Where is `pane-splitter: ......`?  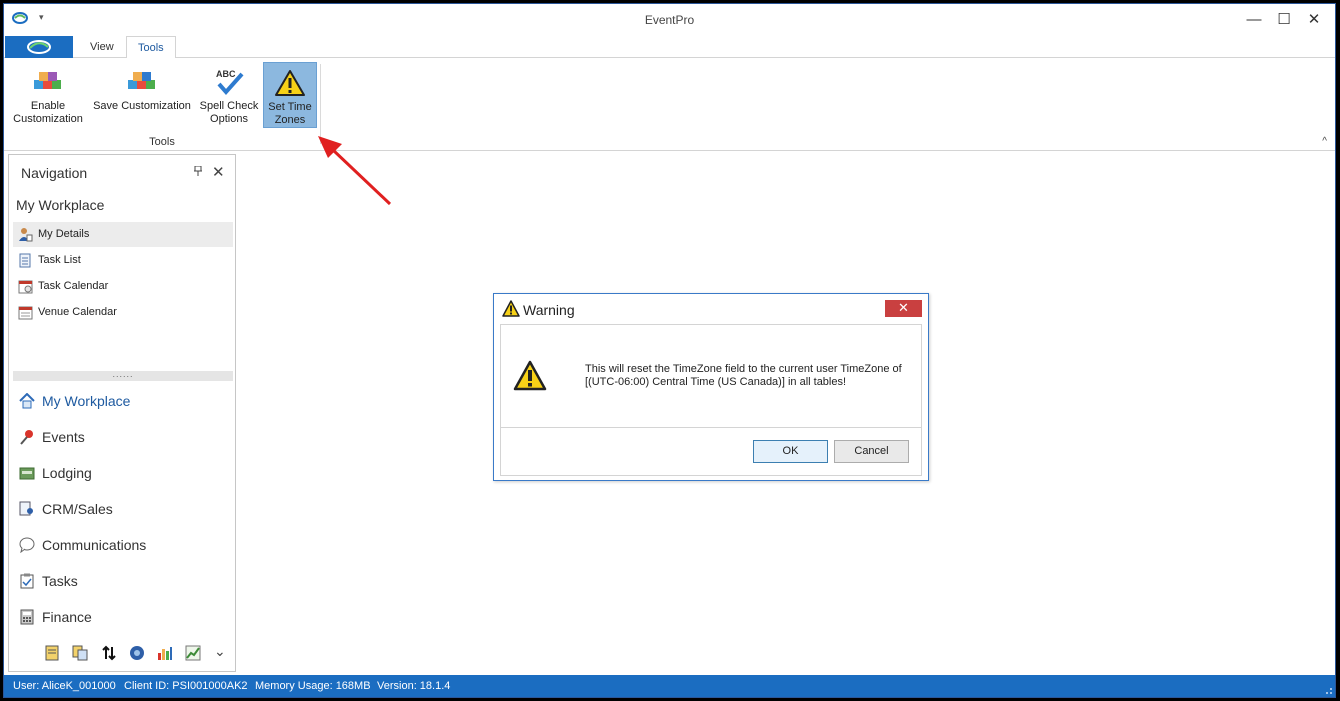
pane-splitter: ...... is located at coordinates (123, 375).